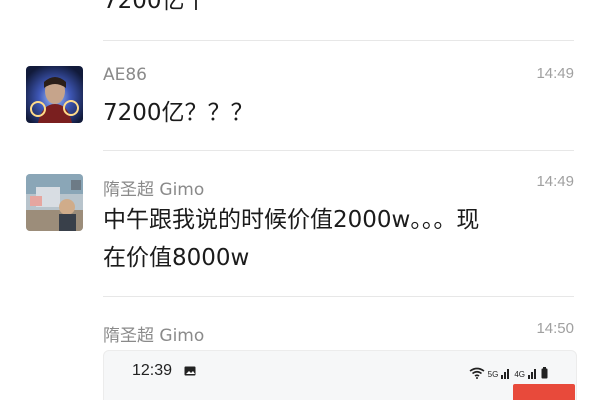 Image resolution: width=600 pixels, height=400 pixels. Describe the element at coordinates (125, 75) in the screenshot. I see `sender-name: AE86` at that location.